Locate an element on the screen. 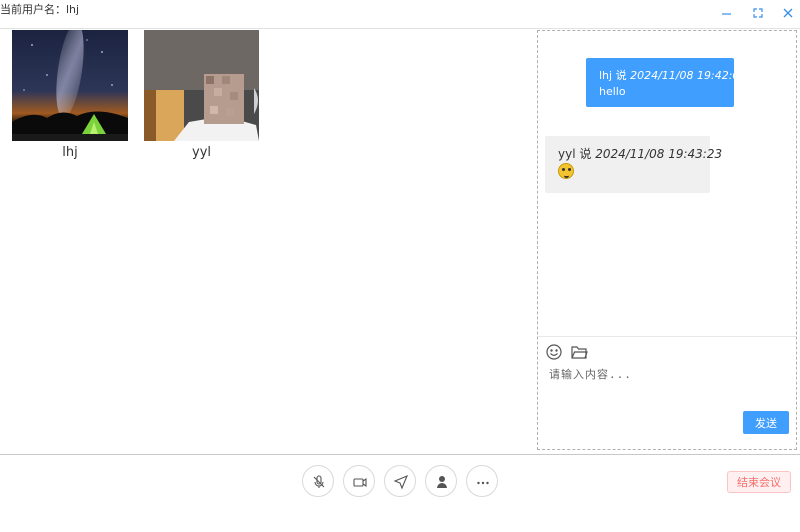 The width and height of the screenshot is (800, 532). more-button is located at coordinates (482, 481).